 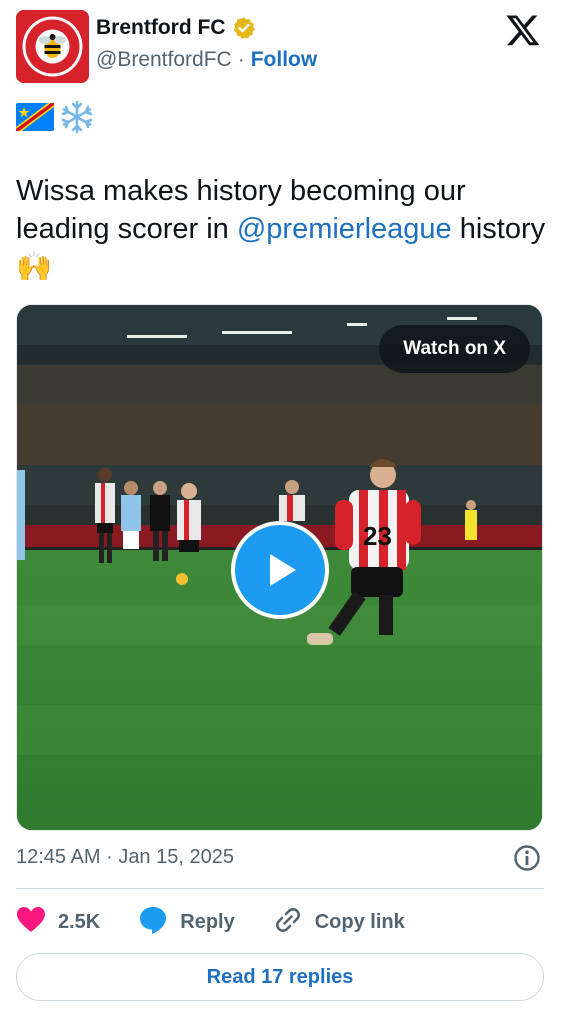 I want to click on divider, so click(x=280, y=888).